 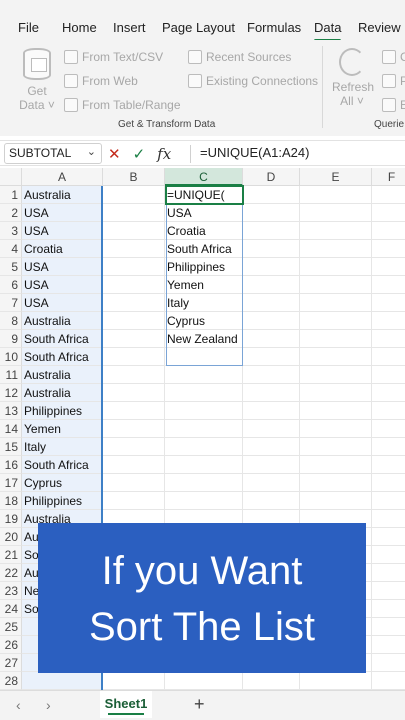 I want to click on cancel-icon: ✕, so click(x=114, y=154).